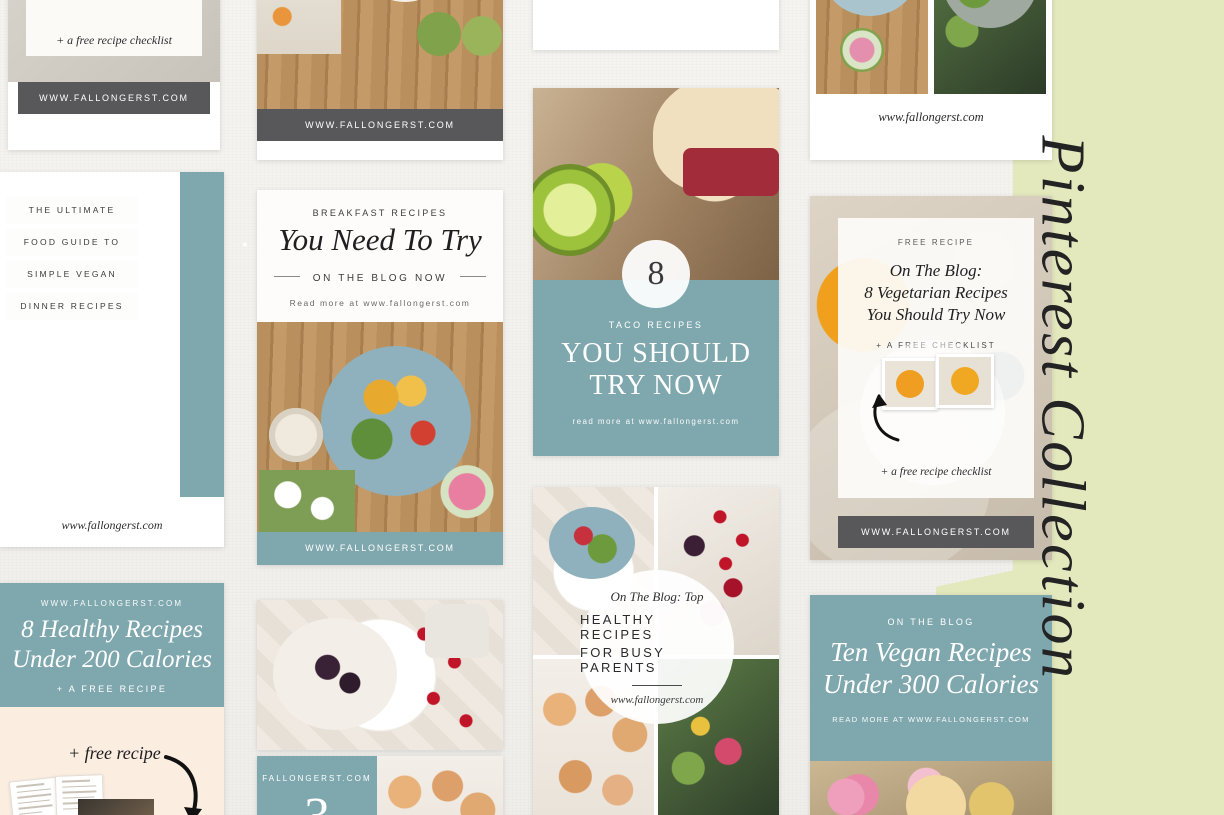 The image size is (1224, 815). What do you see at coordinates (317, 803) in the screenshot?
I see `big-number: 3` at bounding box center [317, 803].